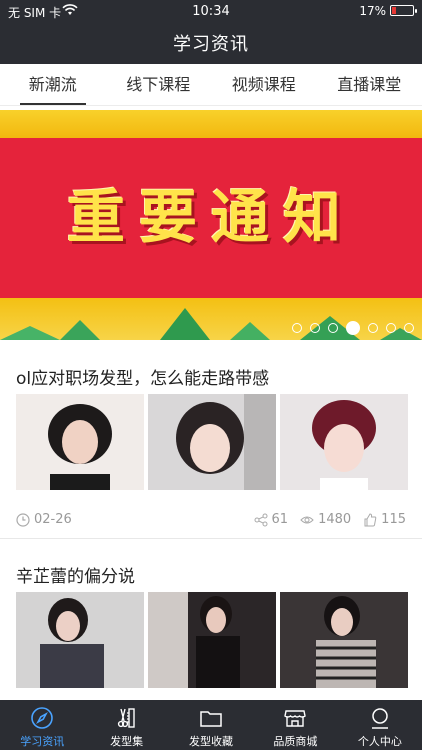  Describe the element at coordinates (264, 84) in the screenshot. I see `tab-video-courses: 视频课程` at that location.